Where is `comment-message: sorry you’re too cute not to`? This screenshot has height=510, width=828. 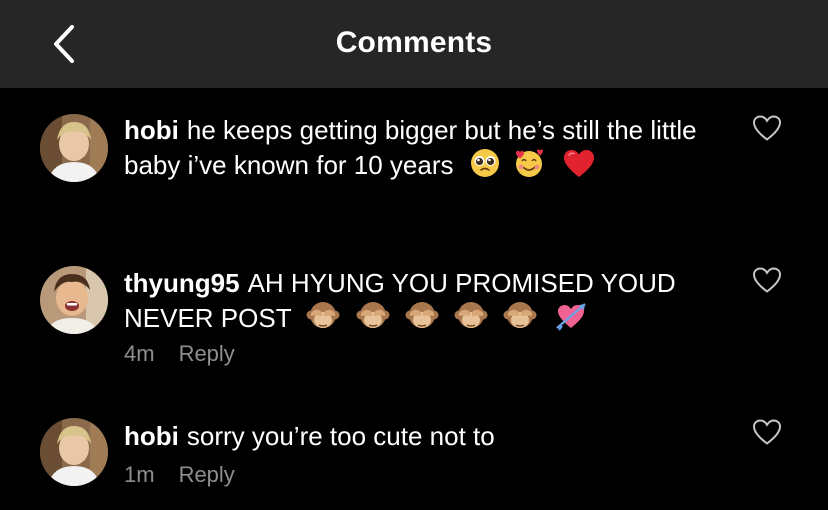
comment-message: sorry you’re too cute not to is located at coordinates (340, 436).